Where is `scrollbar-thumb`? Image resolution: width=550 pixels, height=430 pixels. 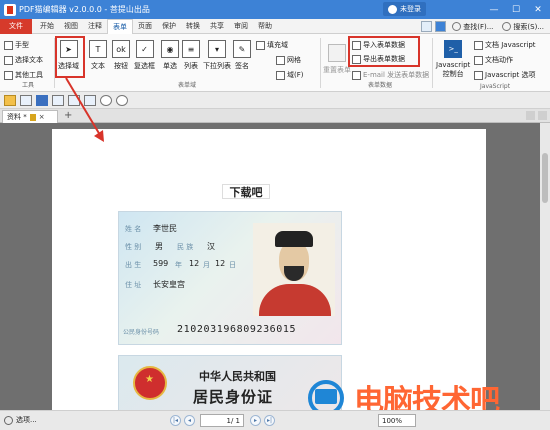 scrollbar-thumb is located at coordinates (545, 178).